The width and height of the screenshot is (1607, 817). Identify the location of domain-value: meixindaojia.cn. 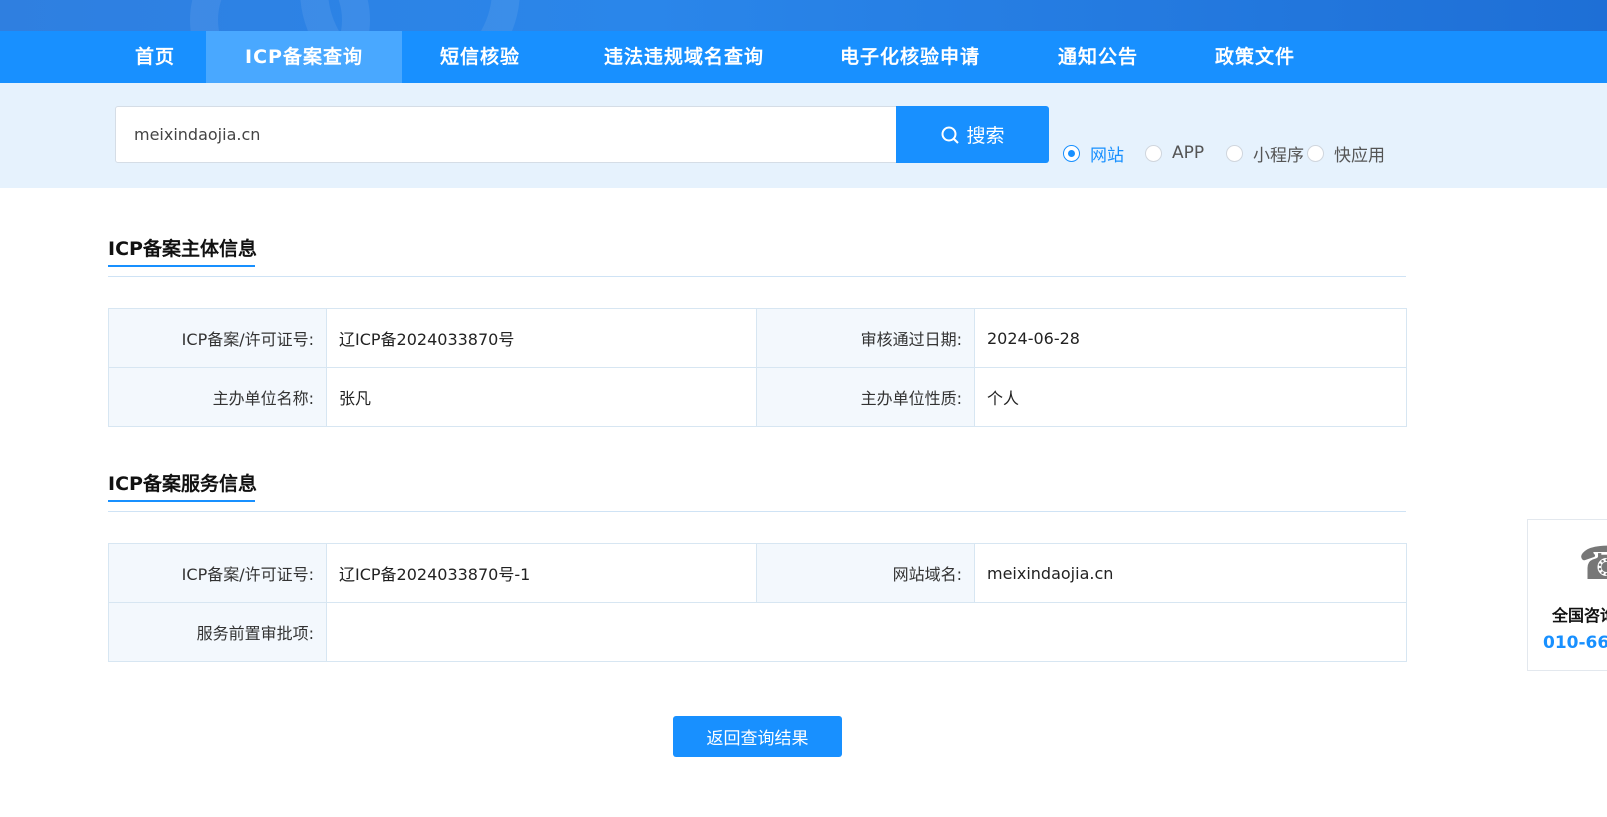
(1190, 573).